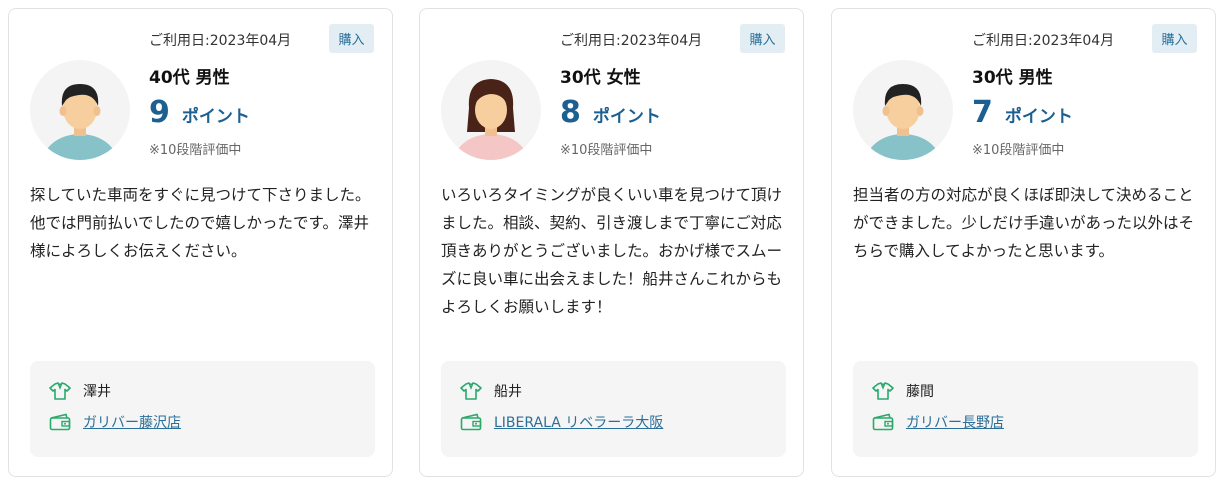  Describe the element at coordinates (491, 110) in the screenshot. I see `female-avatar` at that location.